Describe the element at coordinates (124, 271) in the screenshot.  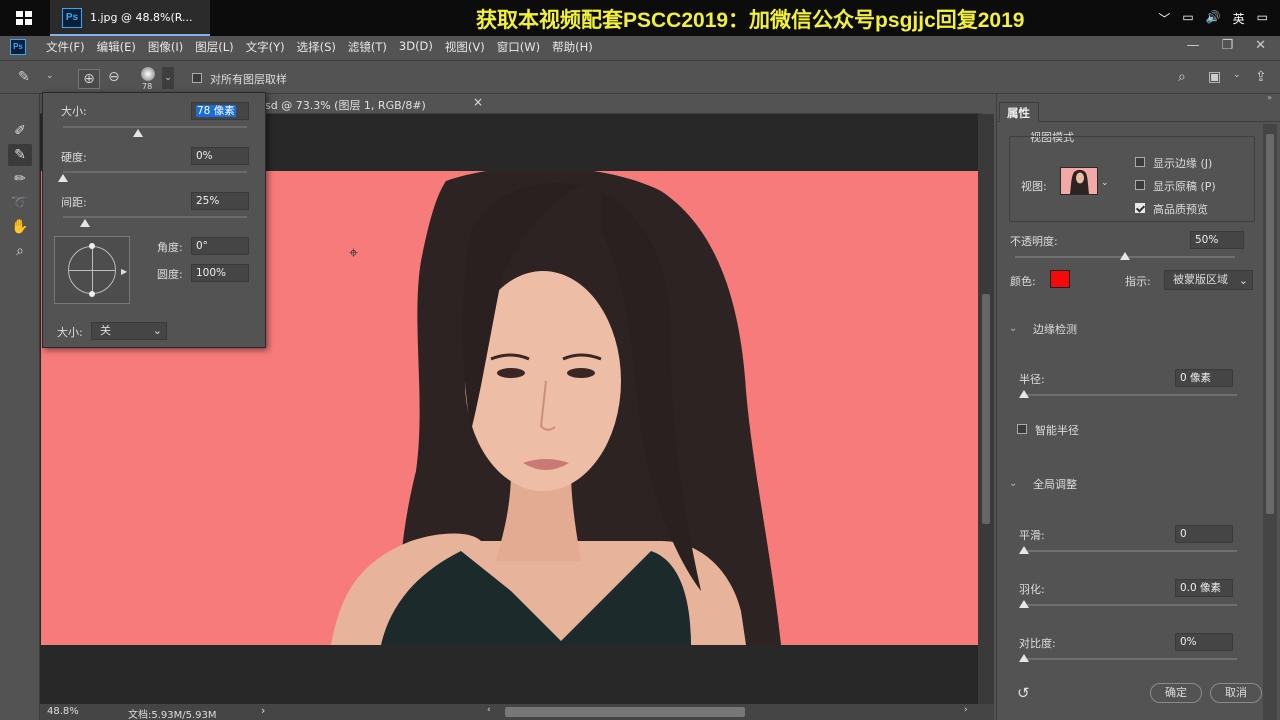
I see `angle-arrow-icon: ▶` at that location.